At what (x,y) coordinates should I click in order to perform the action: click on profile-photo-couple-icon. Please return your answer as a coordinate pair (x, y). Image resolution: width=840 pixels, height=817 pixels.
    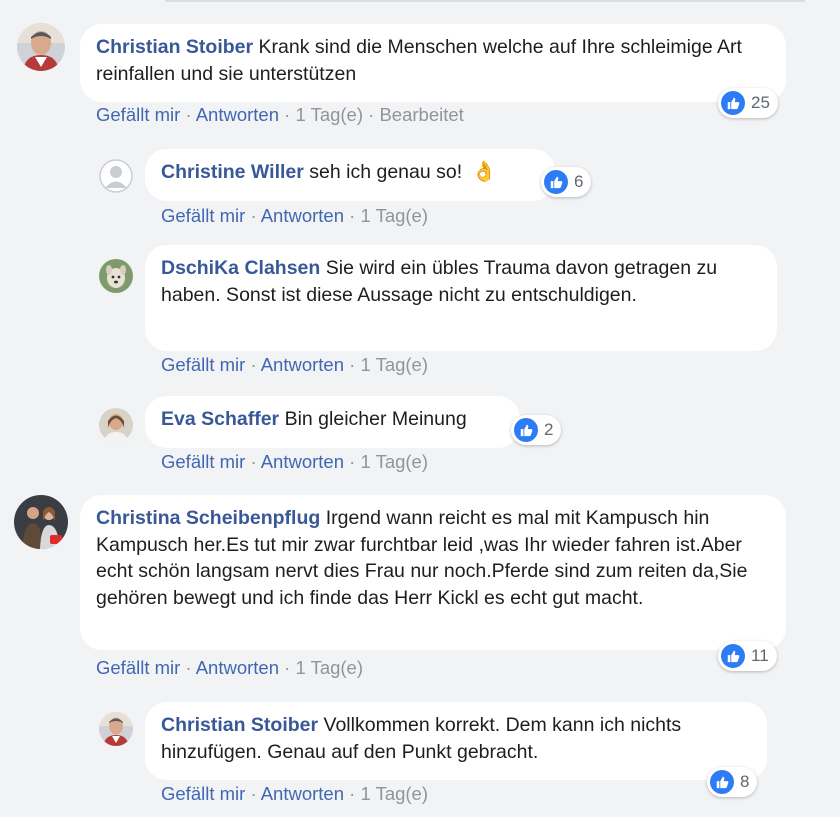
    Looking at the image, I should click on (41, 522).